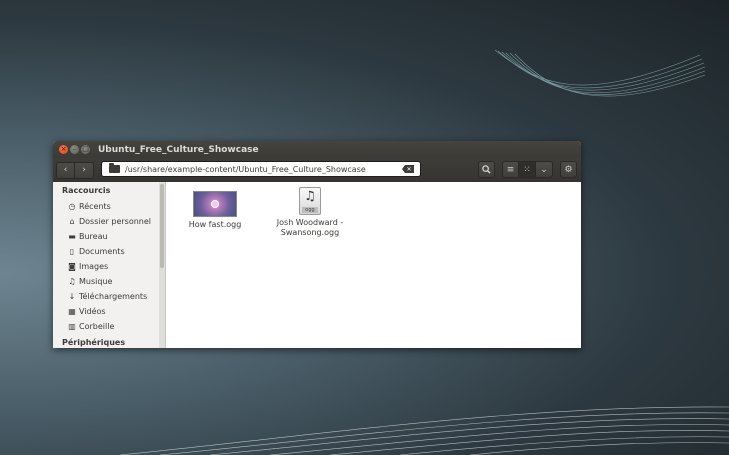 The height and width of the screenshot is (455, 729). I want to click on file-name-line2: Swansong.ogg, so click(310, 232).